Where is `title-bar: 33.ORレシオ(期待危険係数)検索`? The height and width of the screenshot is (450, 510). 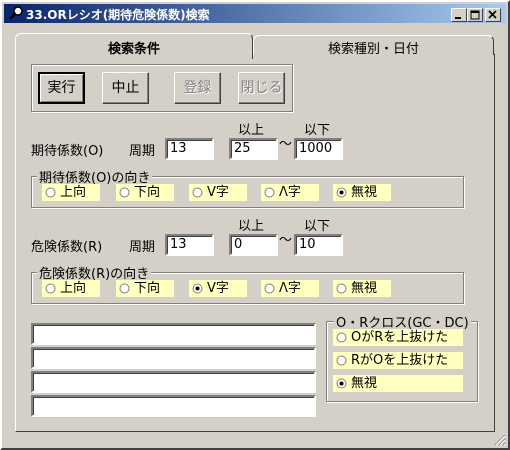
title-bar: 33.ORレシオ(期待危険係数)検索 is located at coordinates (255, 13).